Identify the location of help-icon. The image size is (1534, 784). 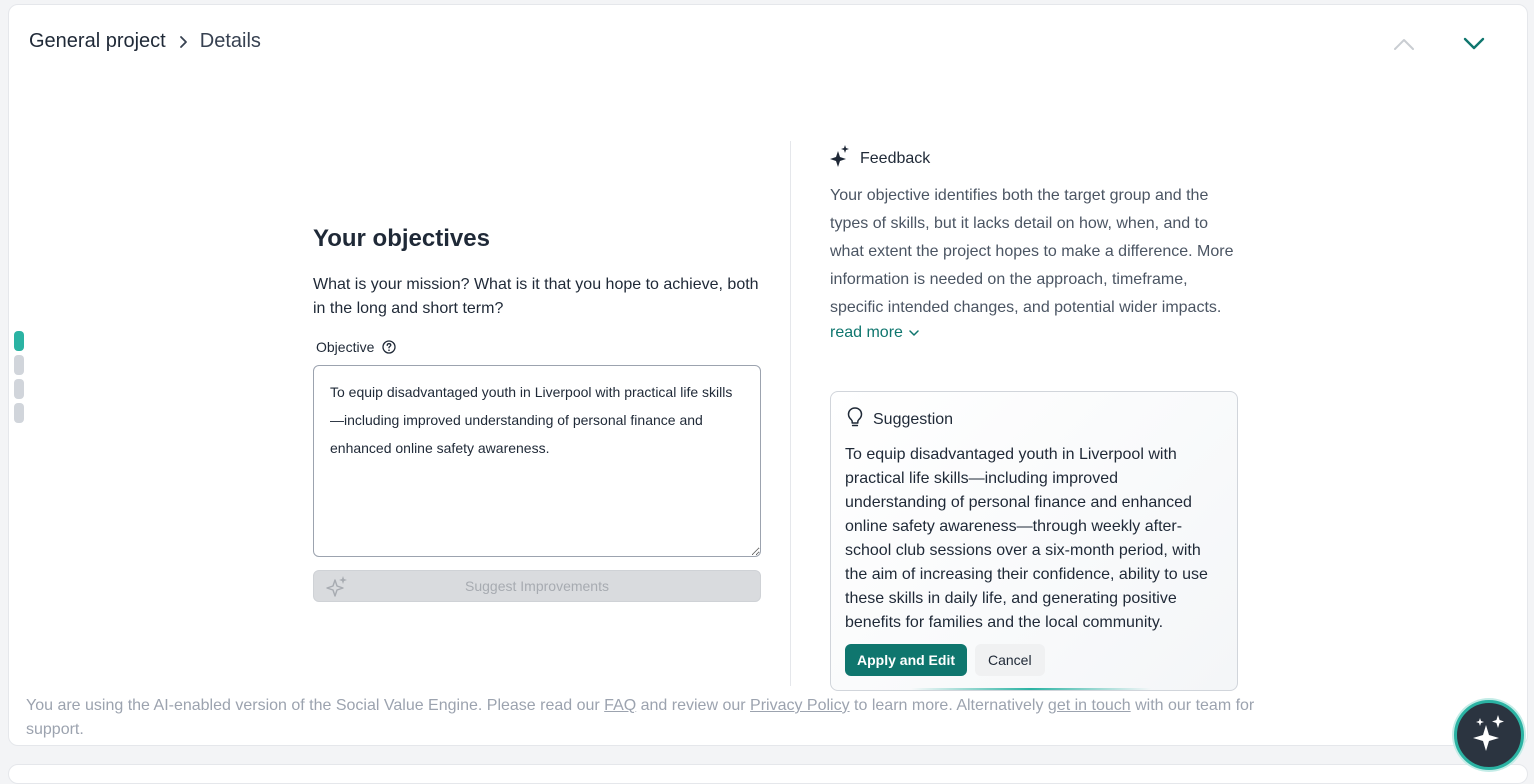
(389, 347).